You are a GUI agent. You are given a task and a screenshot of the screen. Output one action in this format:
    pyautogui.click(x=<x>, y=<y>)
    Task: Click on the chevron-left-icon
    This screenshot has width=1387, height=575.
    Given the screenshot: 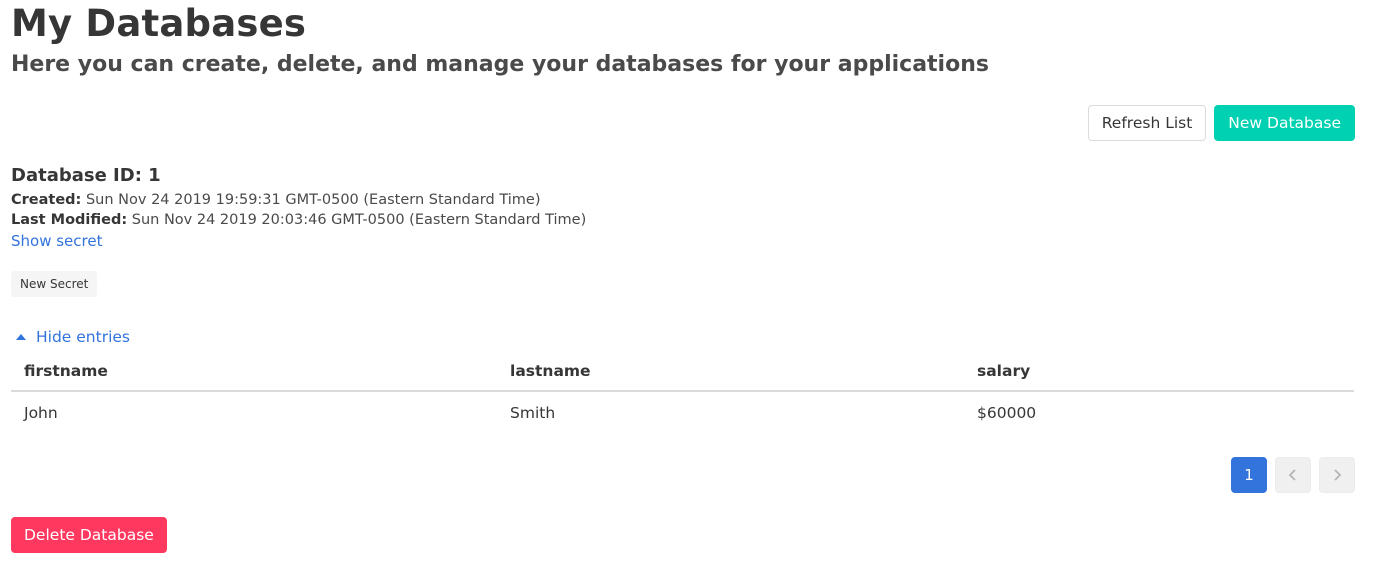 What is the action you would take?
    pyautogui.click(x=1292, y=475)
    